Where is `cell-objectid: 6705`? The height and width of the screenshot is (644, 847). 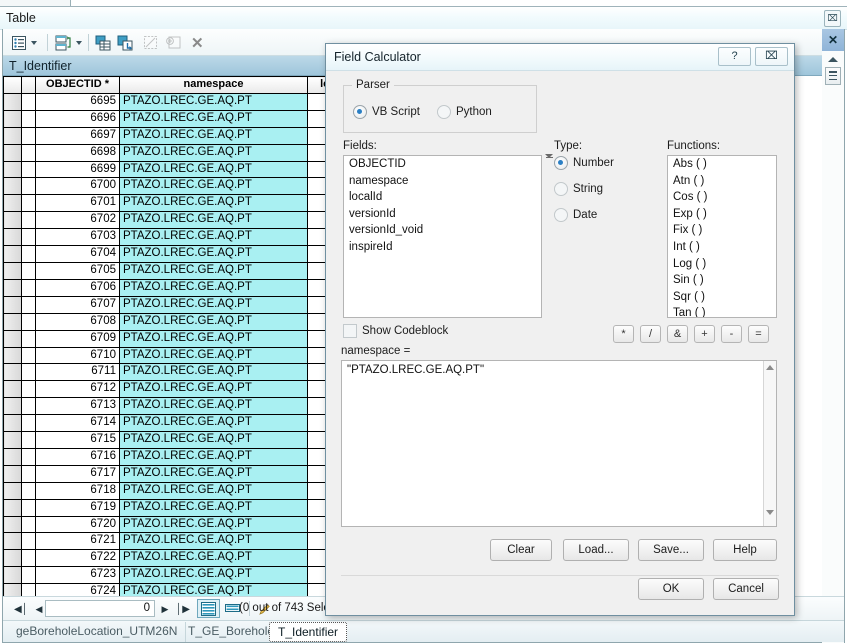
cell-objectid: 6705 is located at coordinates (77, 270).